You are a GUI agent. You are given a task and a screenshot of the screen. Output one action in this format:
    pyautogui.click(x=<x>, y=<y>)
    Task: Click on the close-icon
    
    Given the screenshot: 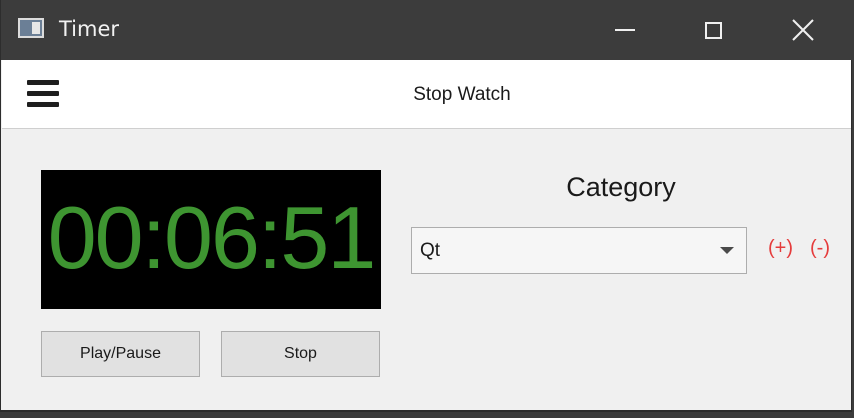 What is the action you would take?
    pyautogui.click(x=803, y=30)
    